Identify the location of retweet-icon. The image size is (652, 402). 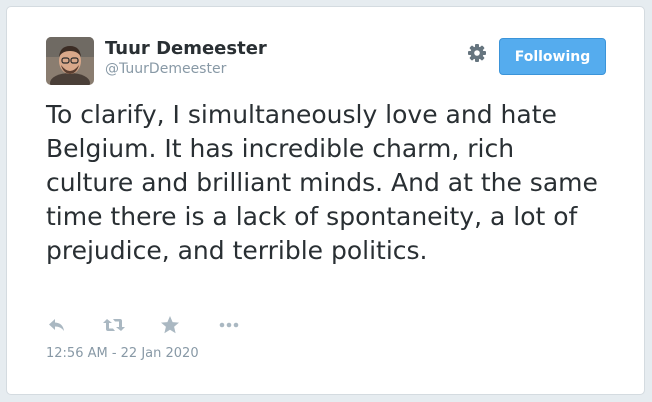
(114, 325).